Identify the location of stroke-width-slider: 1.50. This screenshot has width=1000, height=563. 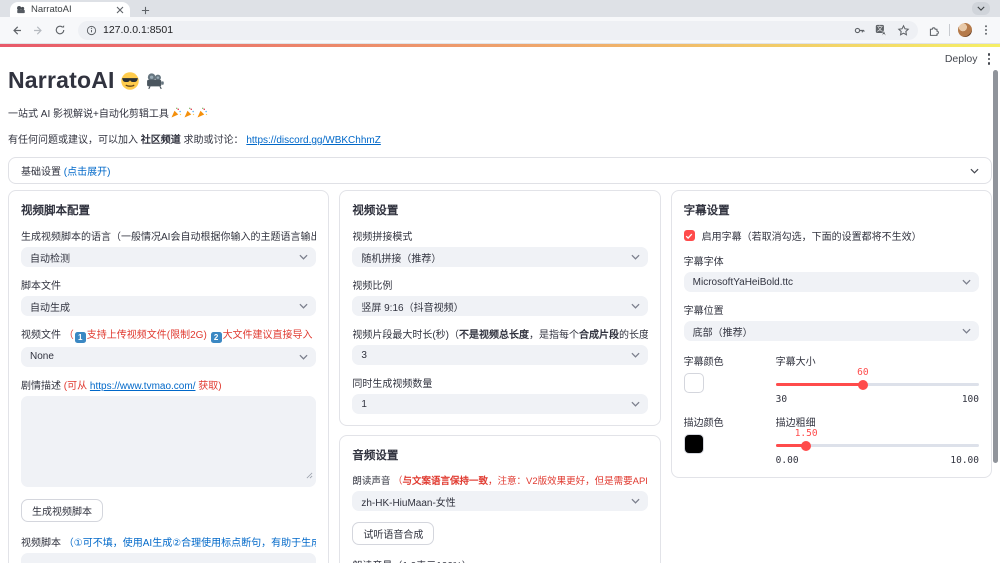
(877, 440).